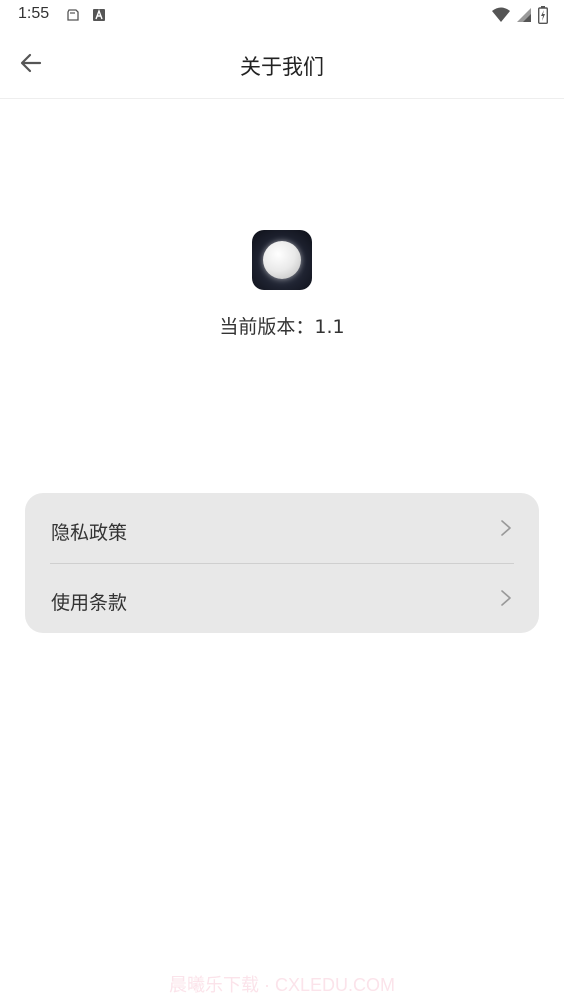  I want to click on menu-item-label: 使用条款, so click(89, 603).